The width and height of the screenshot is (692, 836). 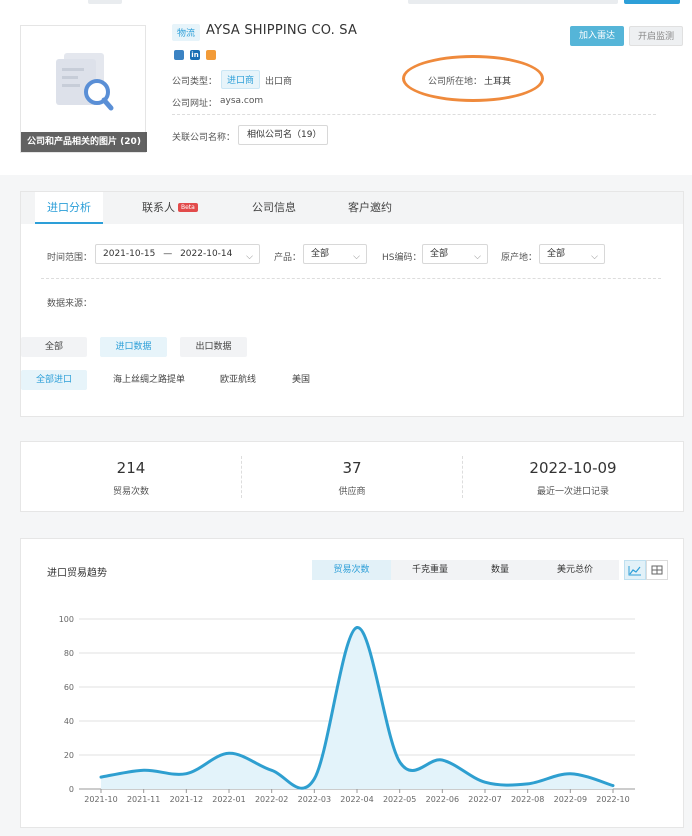 What do you see at coordinates (335, 254) in the screenshot?
I see `product-select: 全部 ⌵` at bounding box center [335, 254].